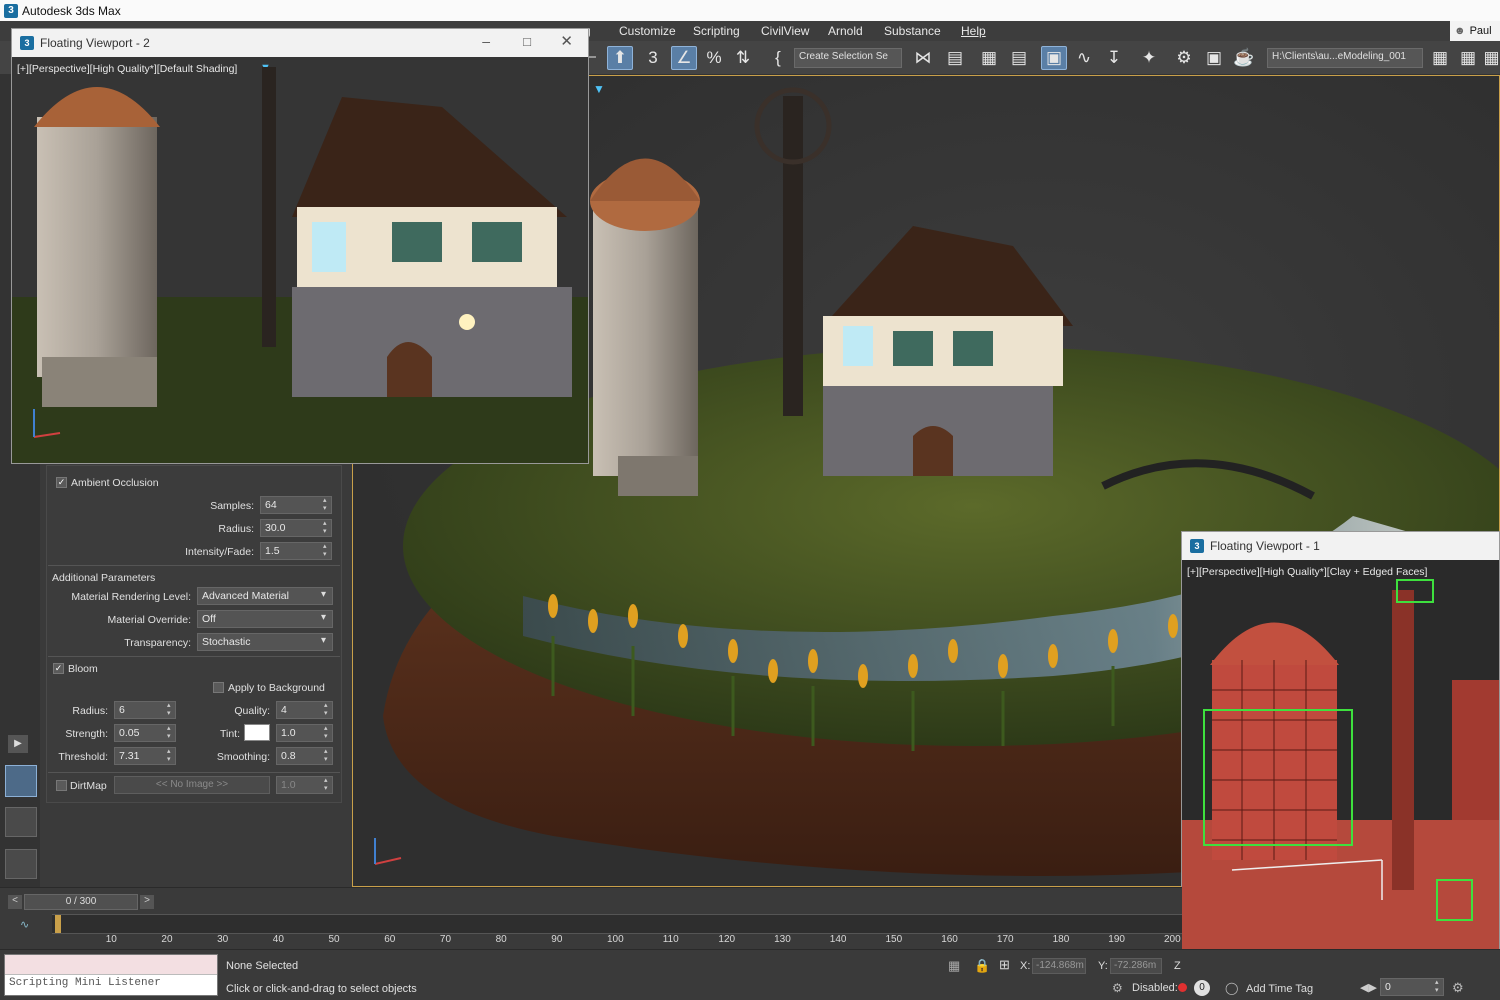  I want to click on project-save-icon: ▦, so click(1468, 58).